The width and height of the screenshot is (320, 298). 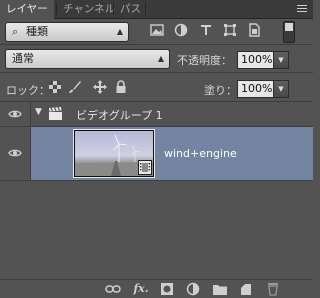 I want to click on lock-image-pixels-icon, so click(x=75, y=87).